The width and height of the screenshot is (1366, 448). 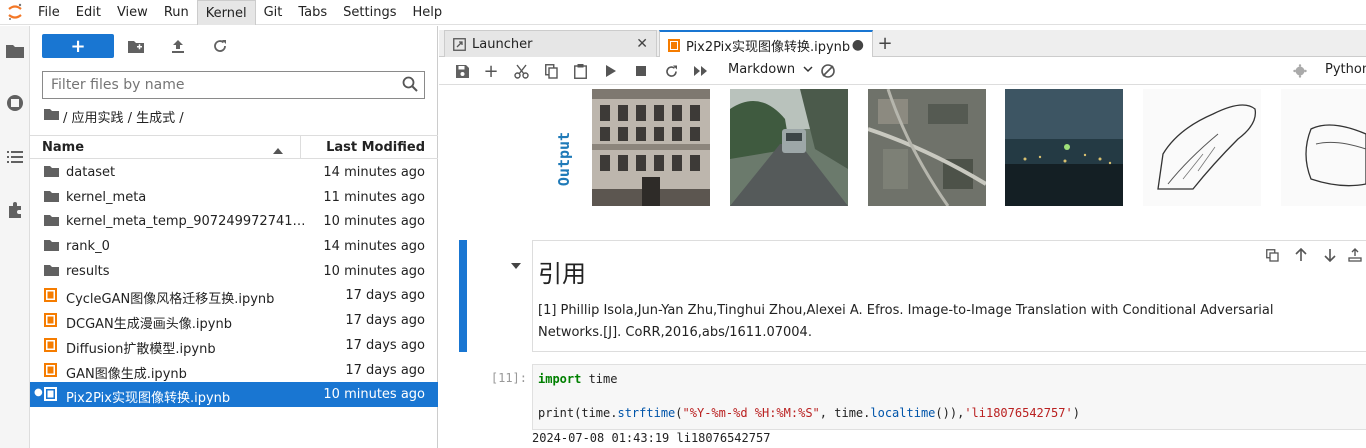 I want to click on file-name: Diffusion扩散模型.ipynb, so click(x=141, y=349).